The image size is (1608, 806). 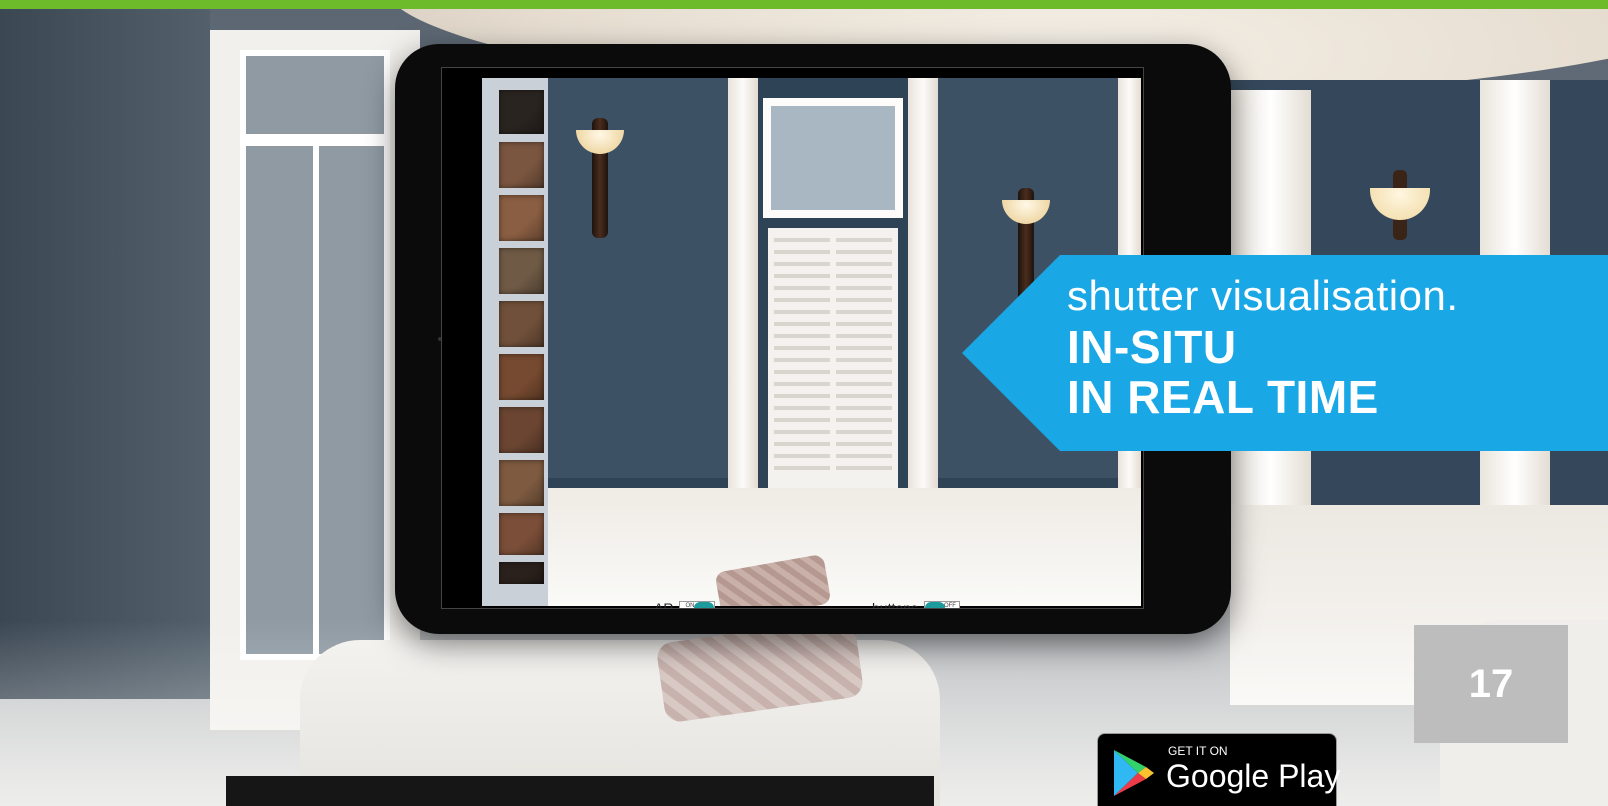 What do you see at coordinates (949, 606) in the screenshot?
I see `buttons-toggle-state: OFF` at bounding box center [949, 606].